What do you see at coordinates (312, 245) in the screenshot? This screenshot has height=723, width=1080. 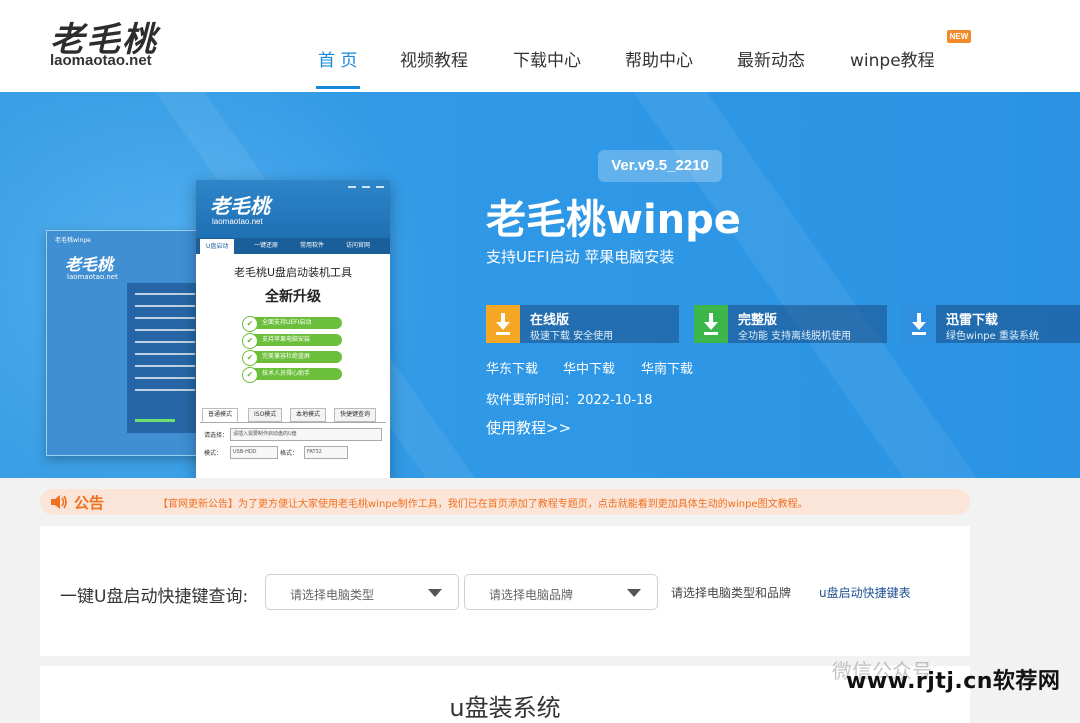 I see `app-tab-software: 常用软件` at bounding box center [312, 245].